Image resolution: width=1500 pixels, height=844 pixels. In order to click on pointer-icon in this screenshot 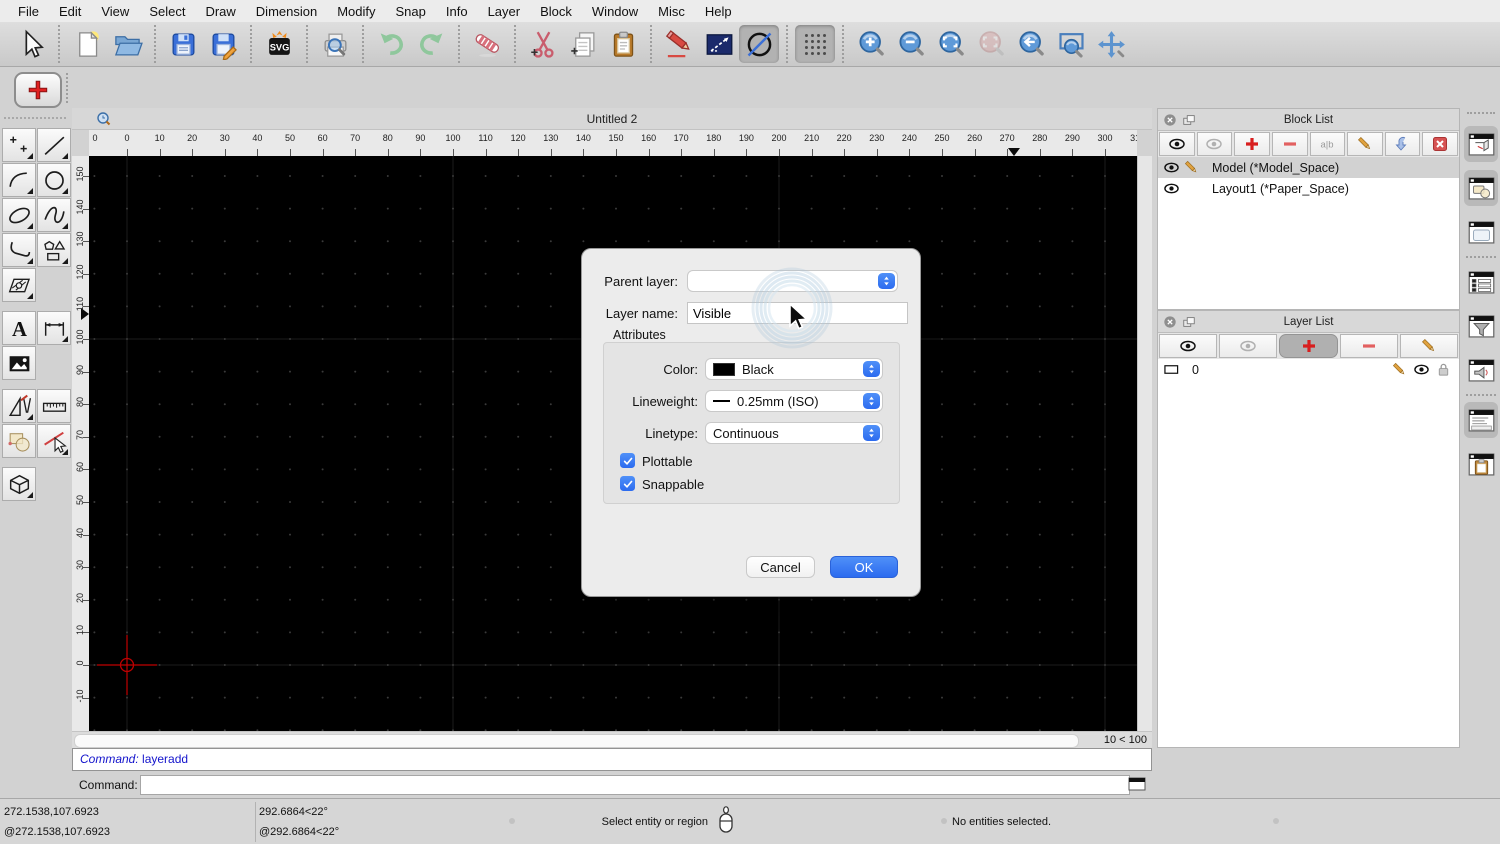, I will do `click(31, 44)`.